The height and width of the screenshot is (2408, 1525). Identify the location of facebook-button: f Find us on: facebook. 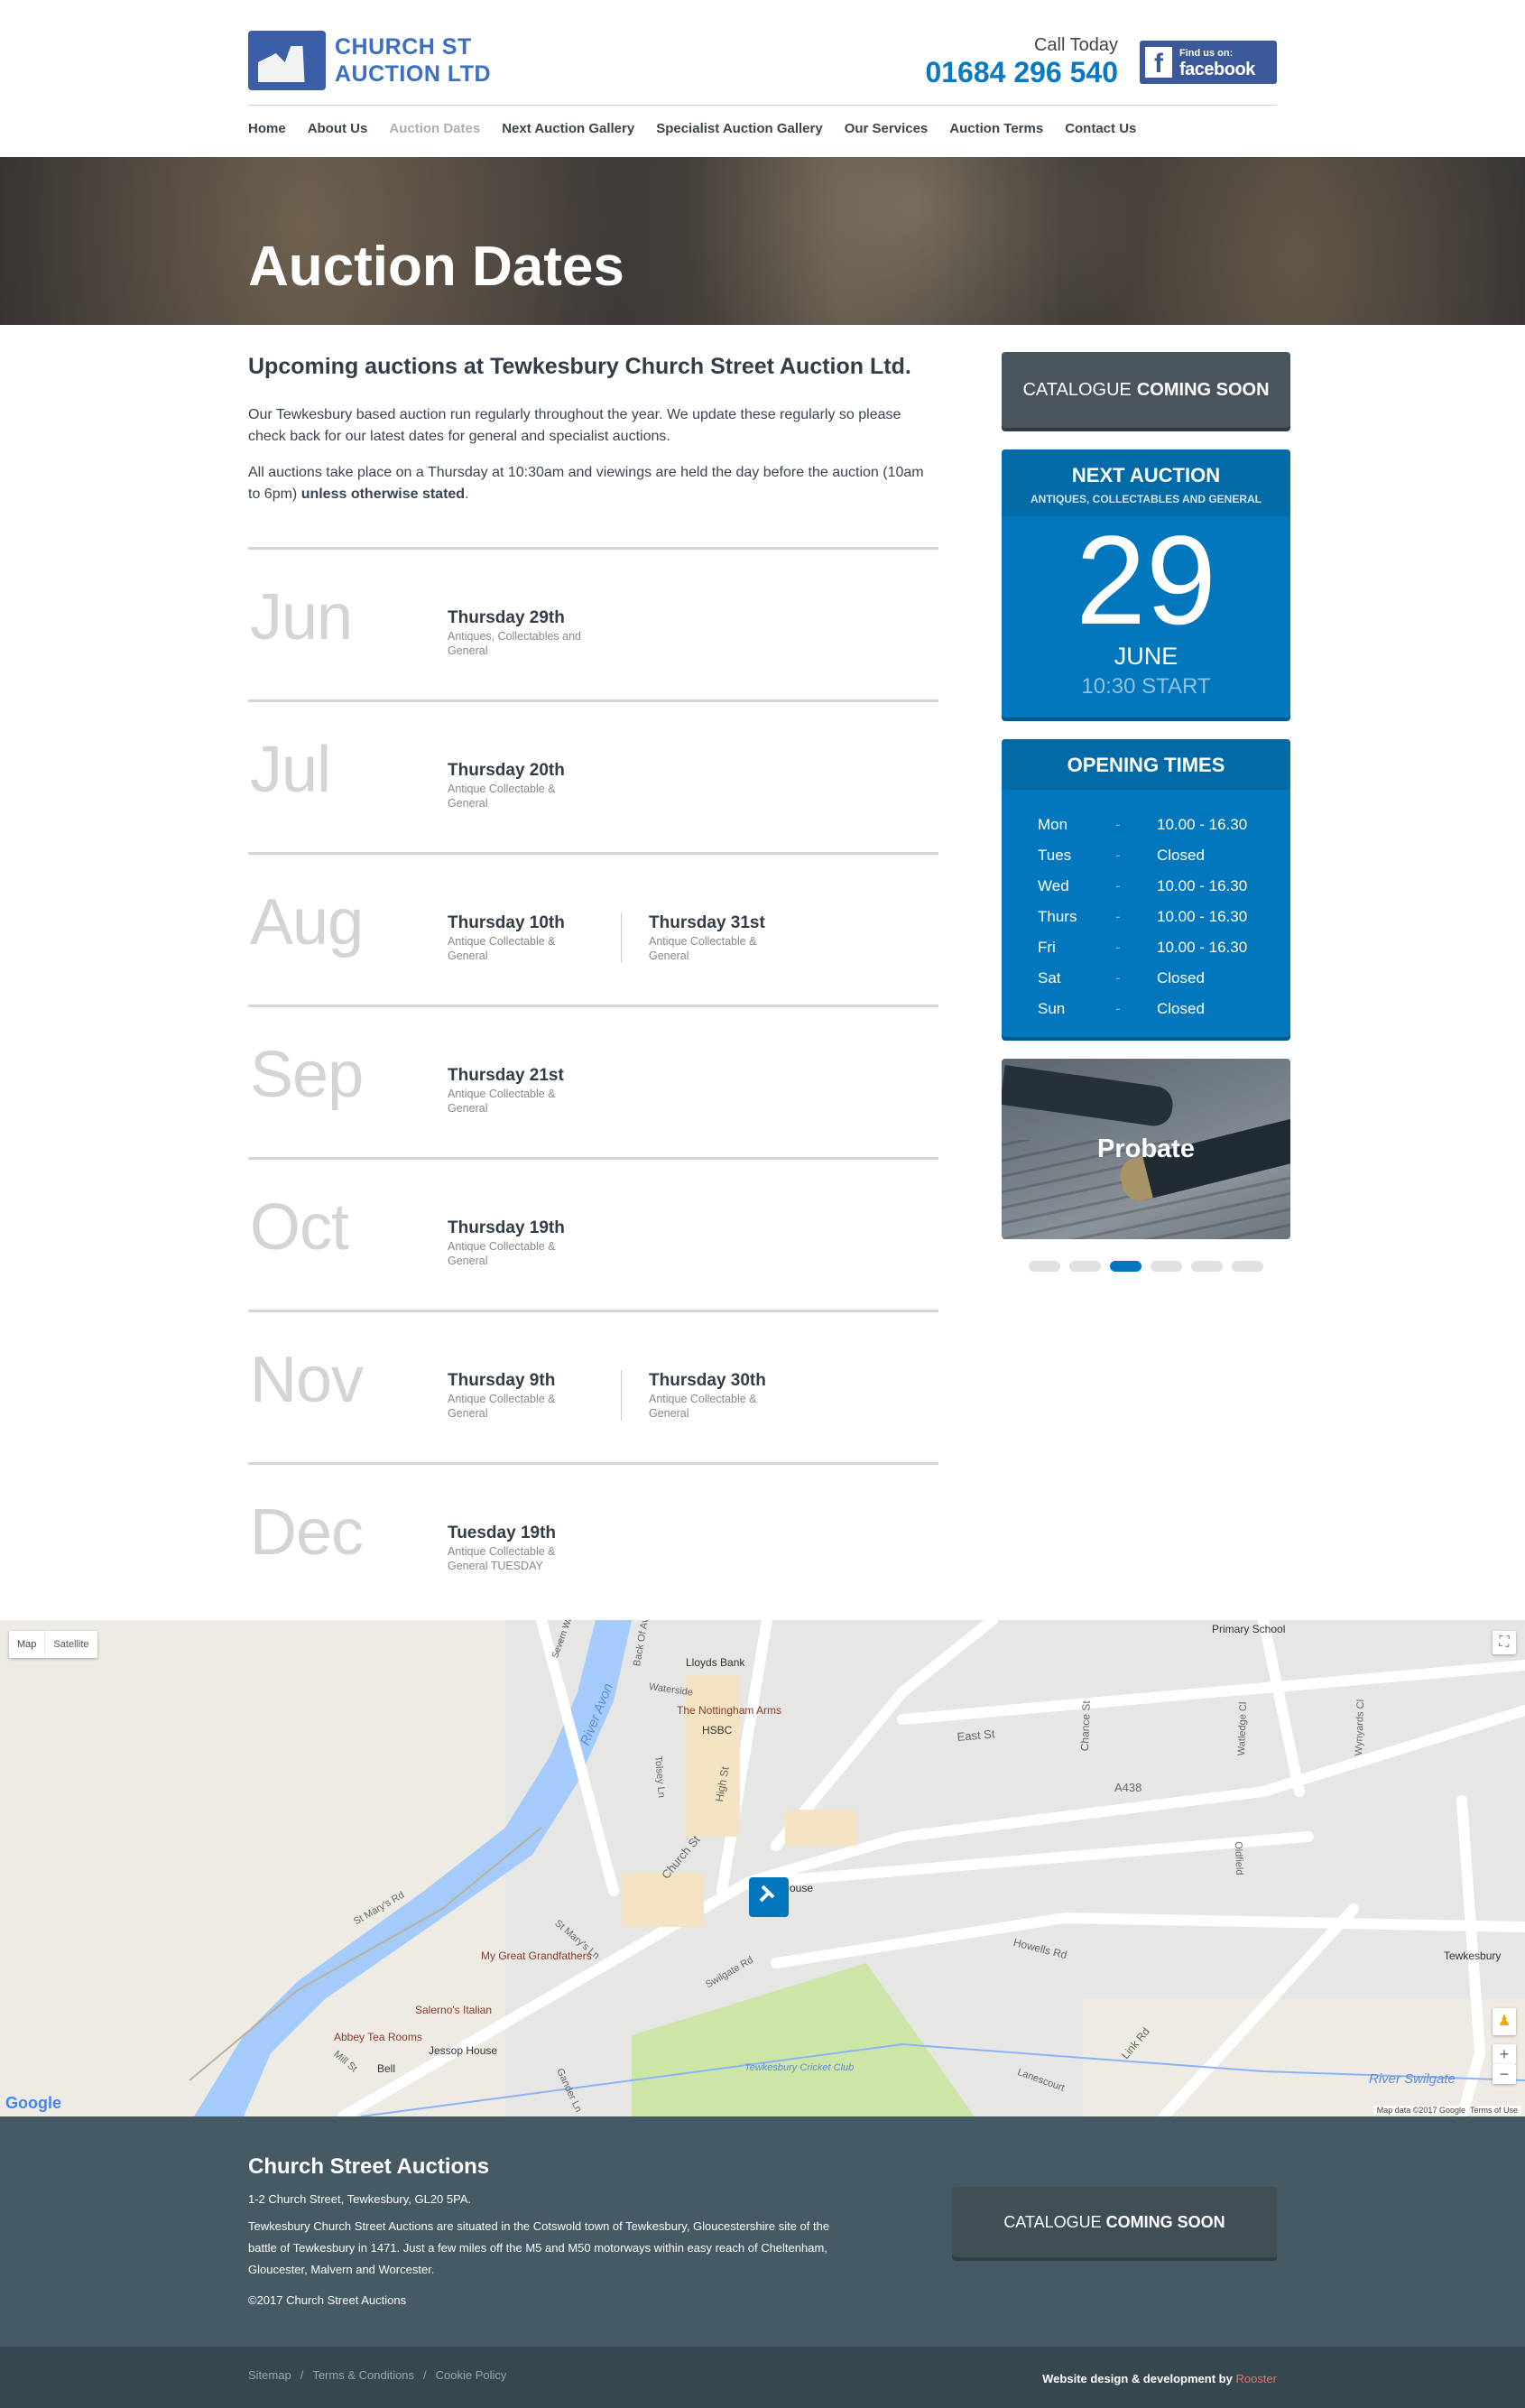
(1208, 62).